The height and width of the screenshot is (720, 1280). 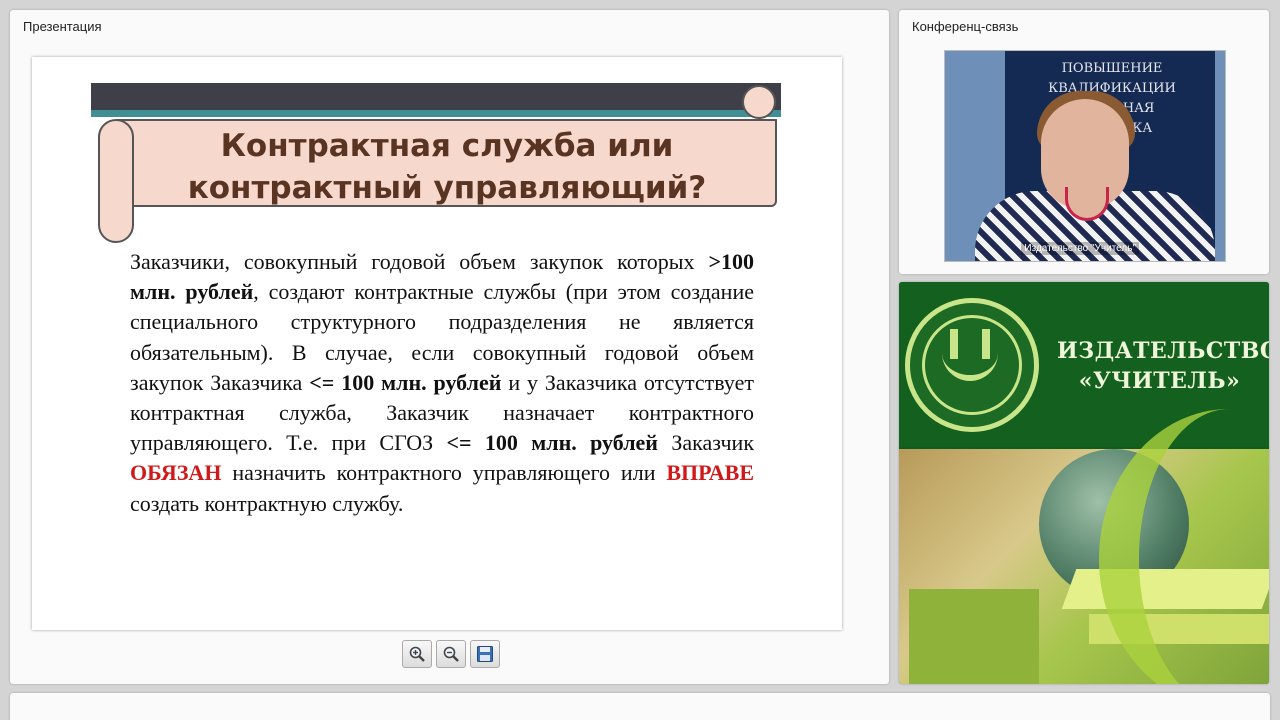 I want to click on zoom-out-icon, so click(x=451, y=654).